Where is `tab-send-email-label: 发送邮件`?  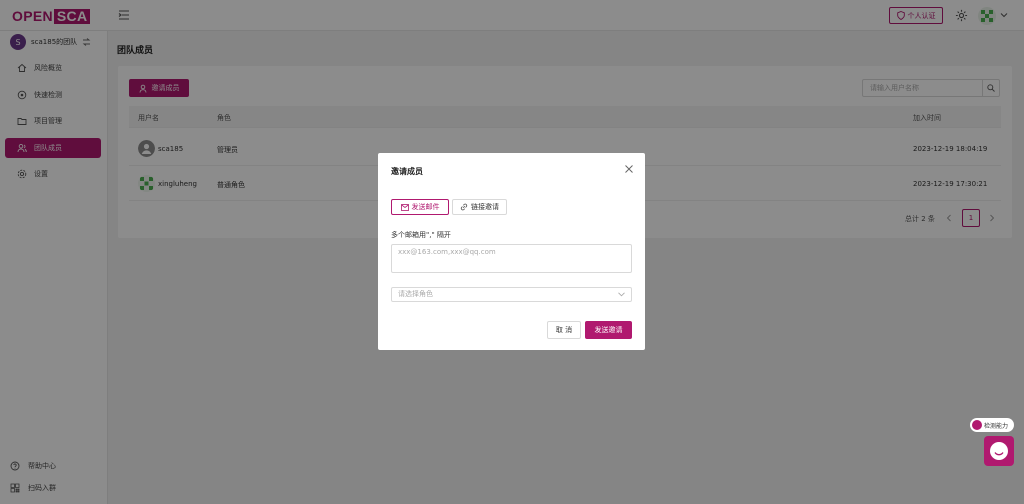
tab-send-email-label: 发送邮件 is located at coordinates (425, 207).